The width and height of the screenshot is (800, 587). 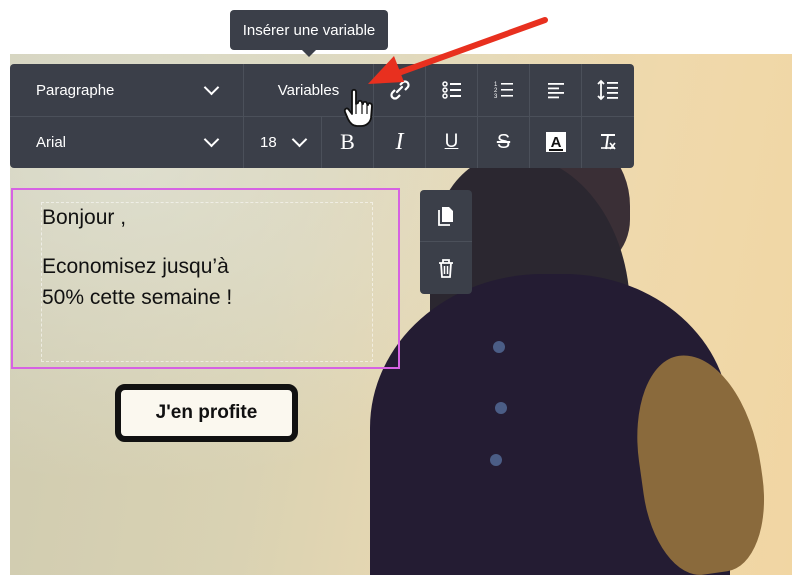 I want to click on block-format-select: Paragraphe, so click(x=127, y=90).